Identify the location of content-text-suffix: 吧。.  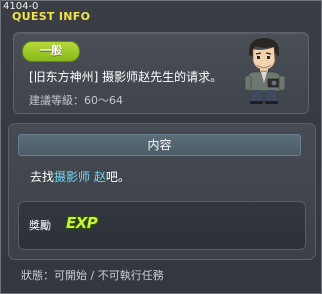
(117, 177).